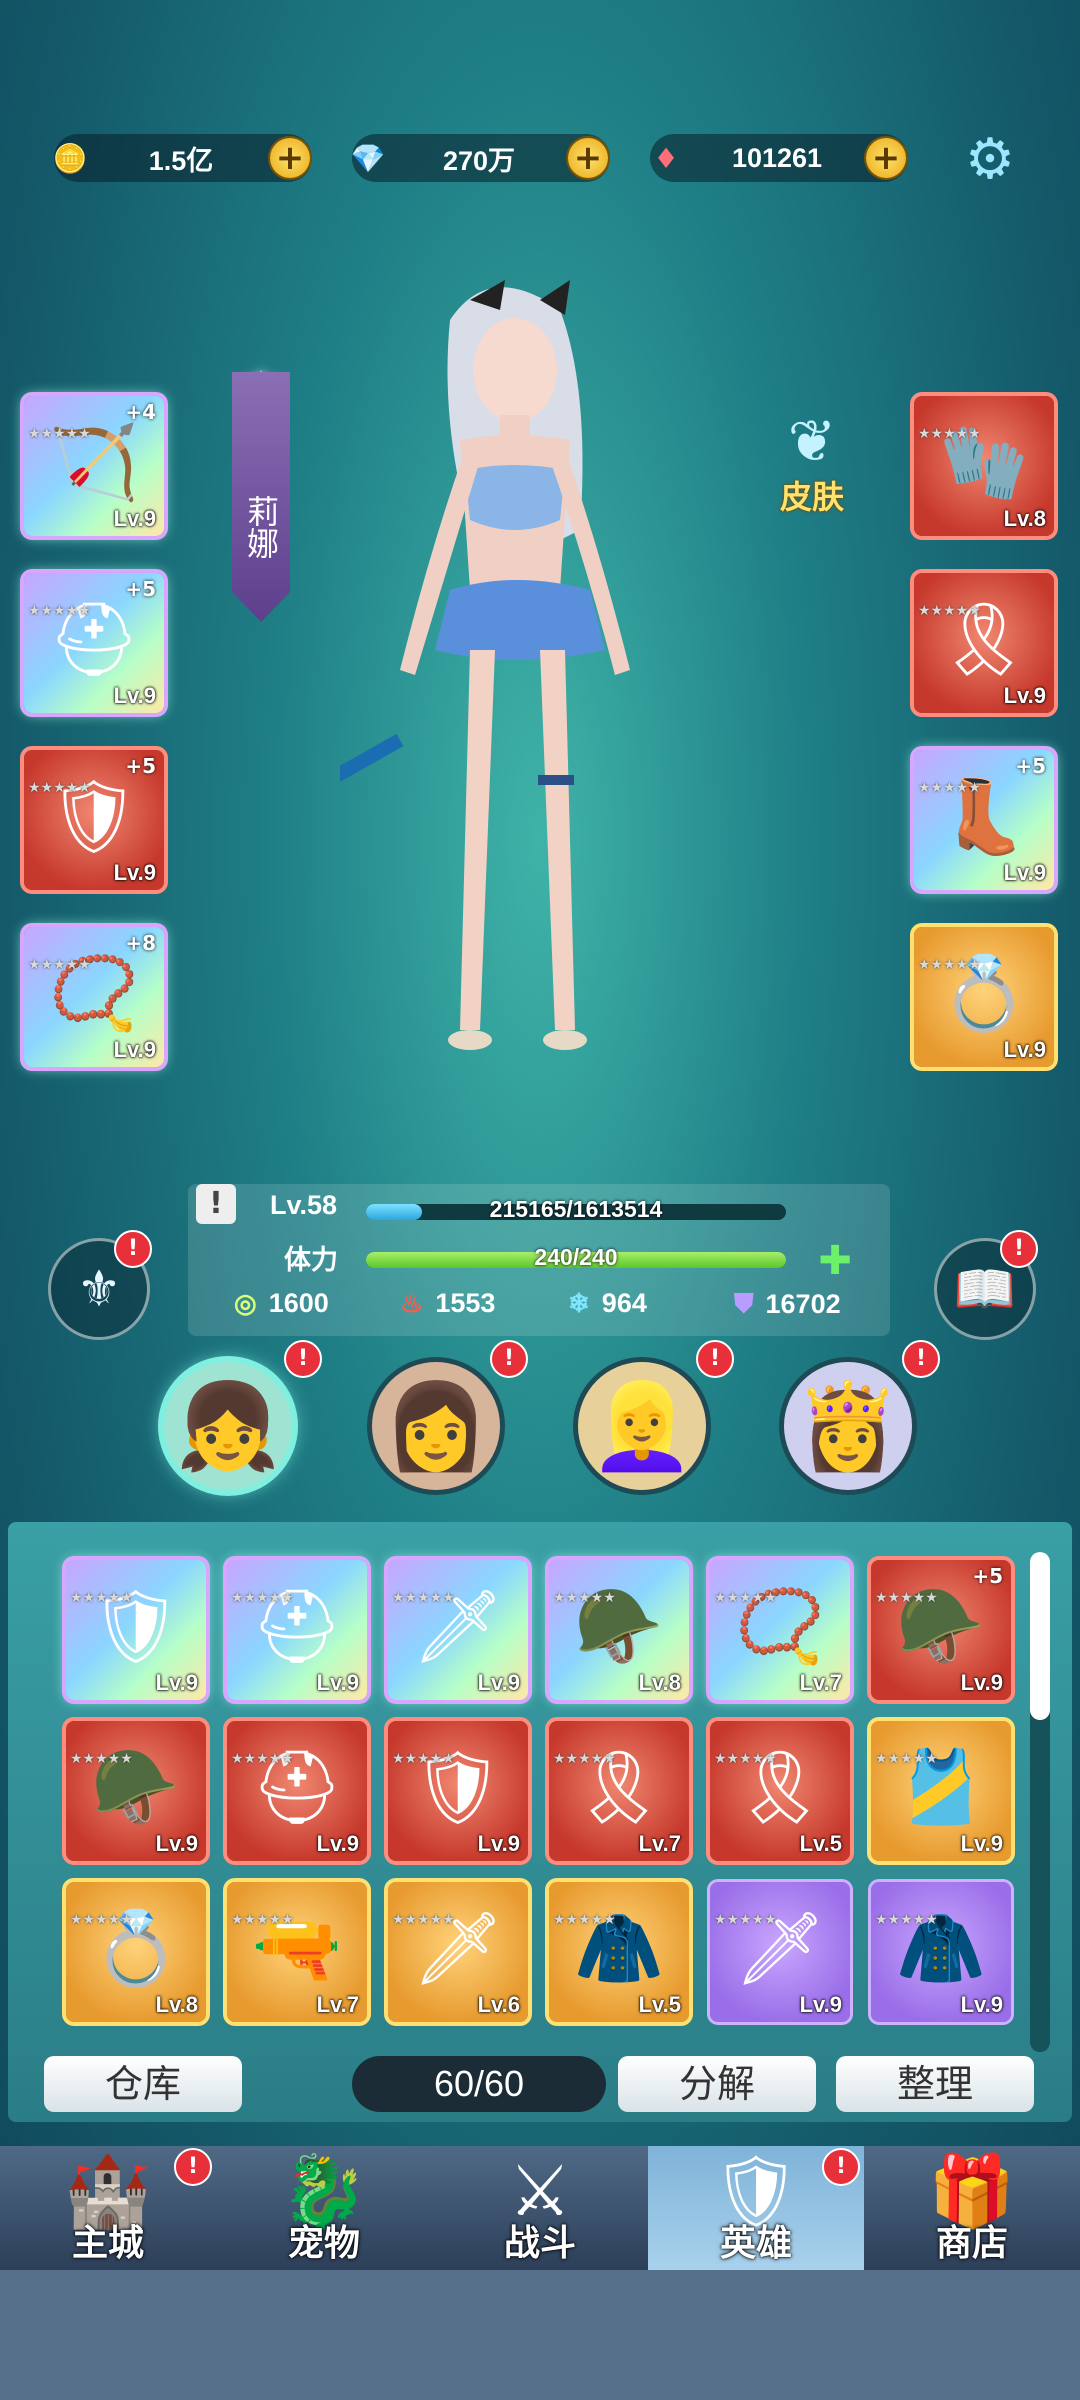  What do you see at coordinates (281, 1303) in the screenshot?
I see `attr-attack: ◎ 1600` at bounding box center [281, 1303].